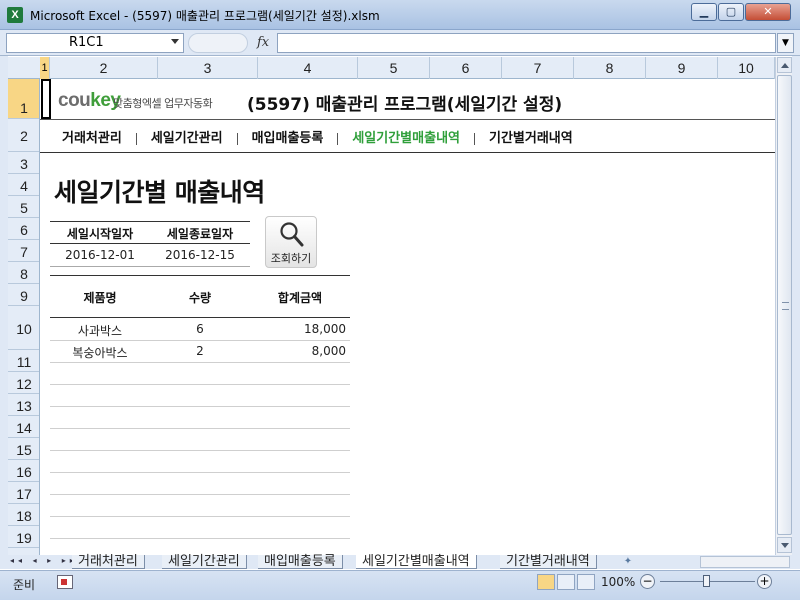 Image resolution: width=800 pixels, height=600 pixels. I want to click on scroll-down-button, so click(784, 545).